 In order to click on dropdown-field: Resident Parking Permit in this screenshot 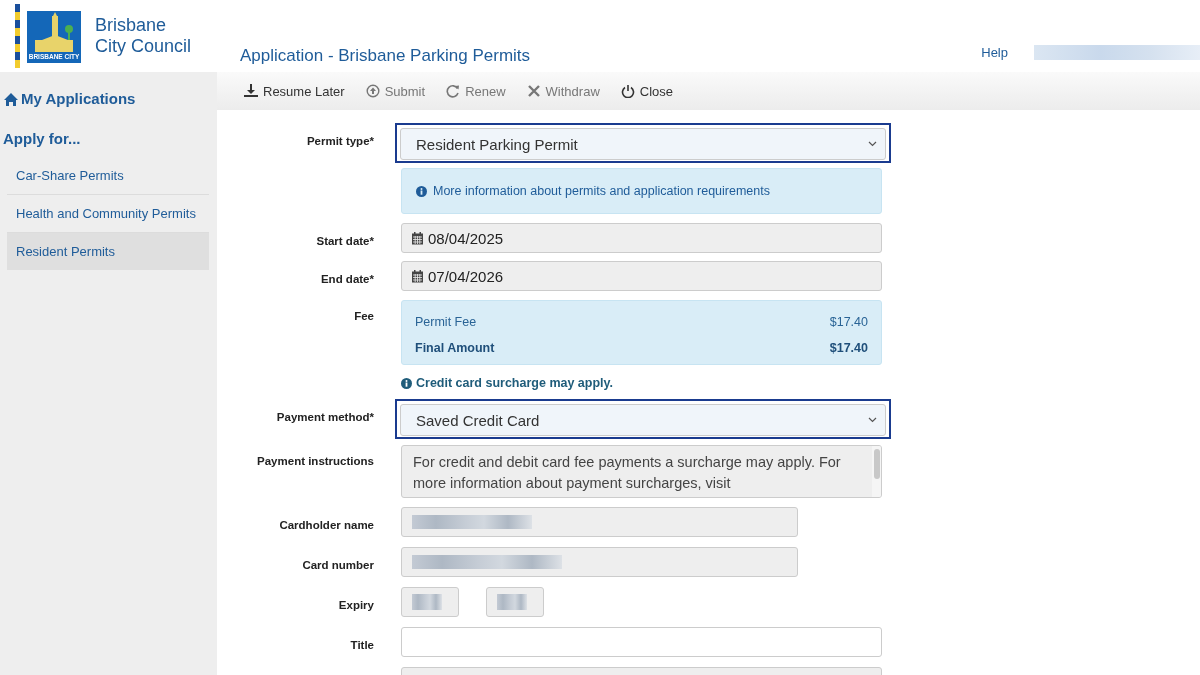, I will do `click(643, 143)`.